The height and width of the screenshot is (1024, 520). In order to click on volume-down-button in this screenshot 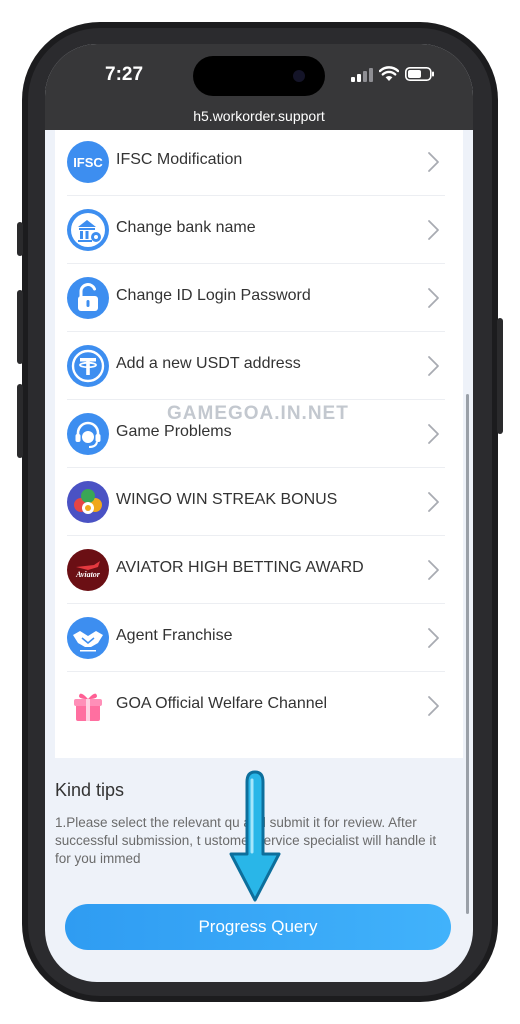, I will do `click(20, 421)`.